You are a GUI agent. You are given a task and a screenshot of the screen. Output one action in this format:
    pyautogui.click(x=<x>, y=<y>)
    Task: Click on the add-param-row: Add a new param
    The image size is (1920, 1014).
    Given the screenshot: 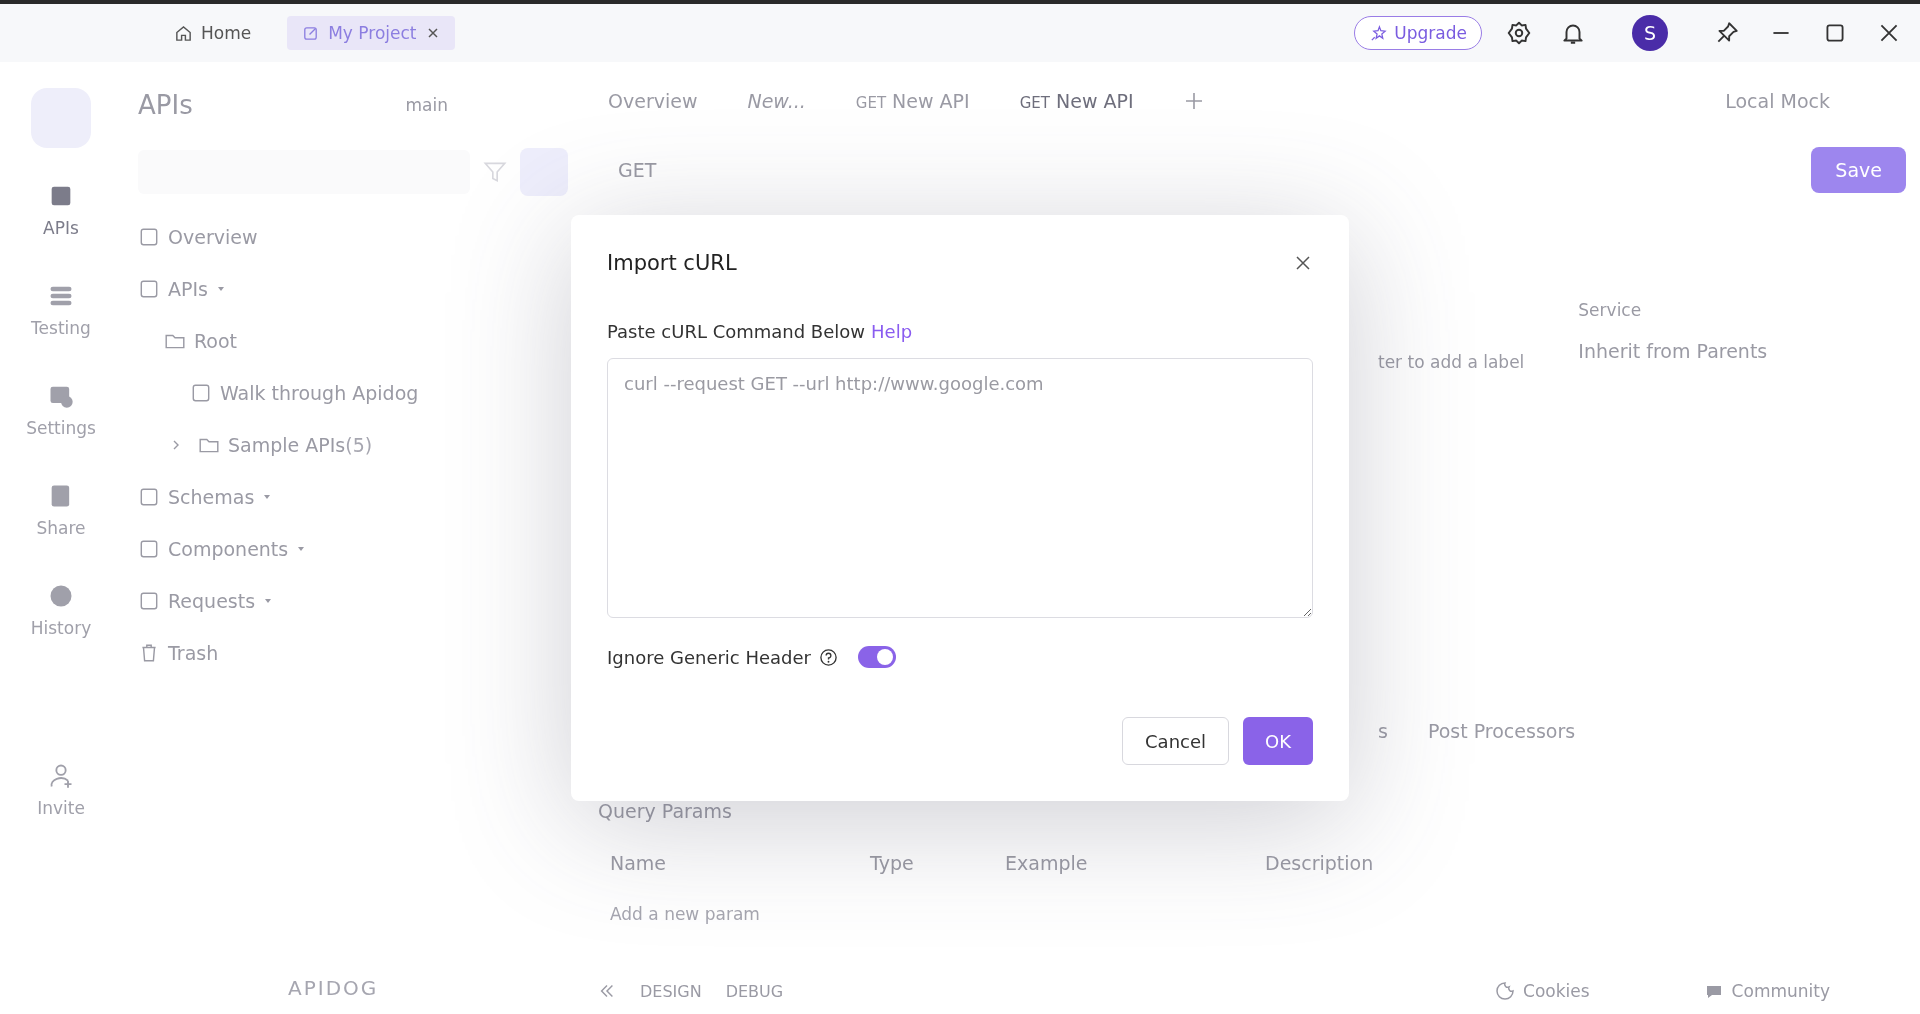 What is the action you would take?
    pyautogui.click(x=1259, y=914)
    